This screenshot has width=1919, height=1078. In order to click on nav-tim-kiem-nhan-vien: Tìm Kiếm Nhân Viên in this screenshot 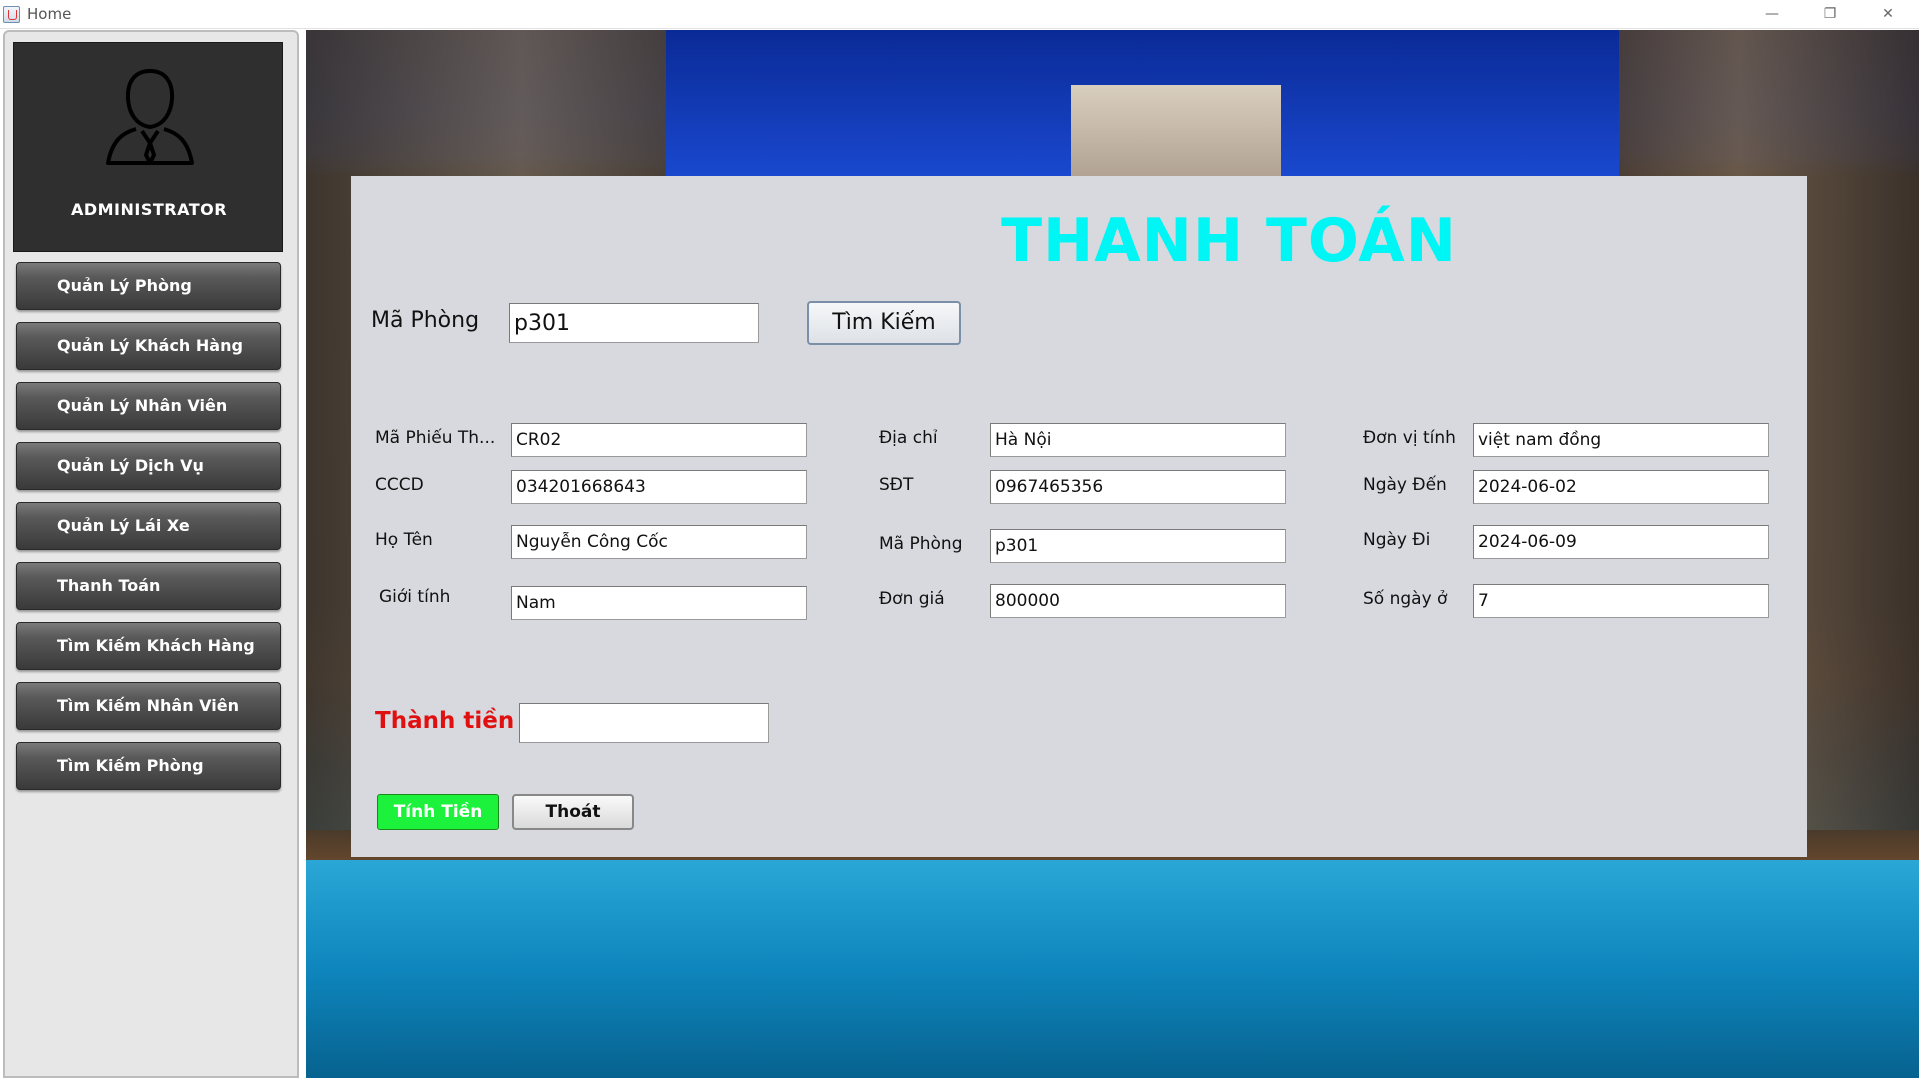, I will do `click(148, 706)`.